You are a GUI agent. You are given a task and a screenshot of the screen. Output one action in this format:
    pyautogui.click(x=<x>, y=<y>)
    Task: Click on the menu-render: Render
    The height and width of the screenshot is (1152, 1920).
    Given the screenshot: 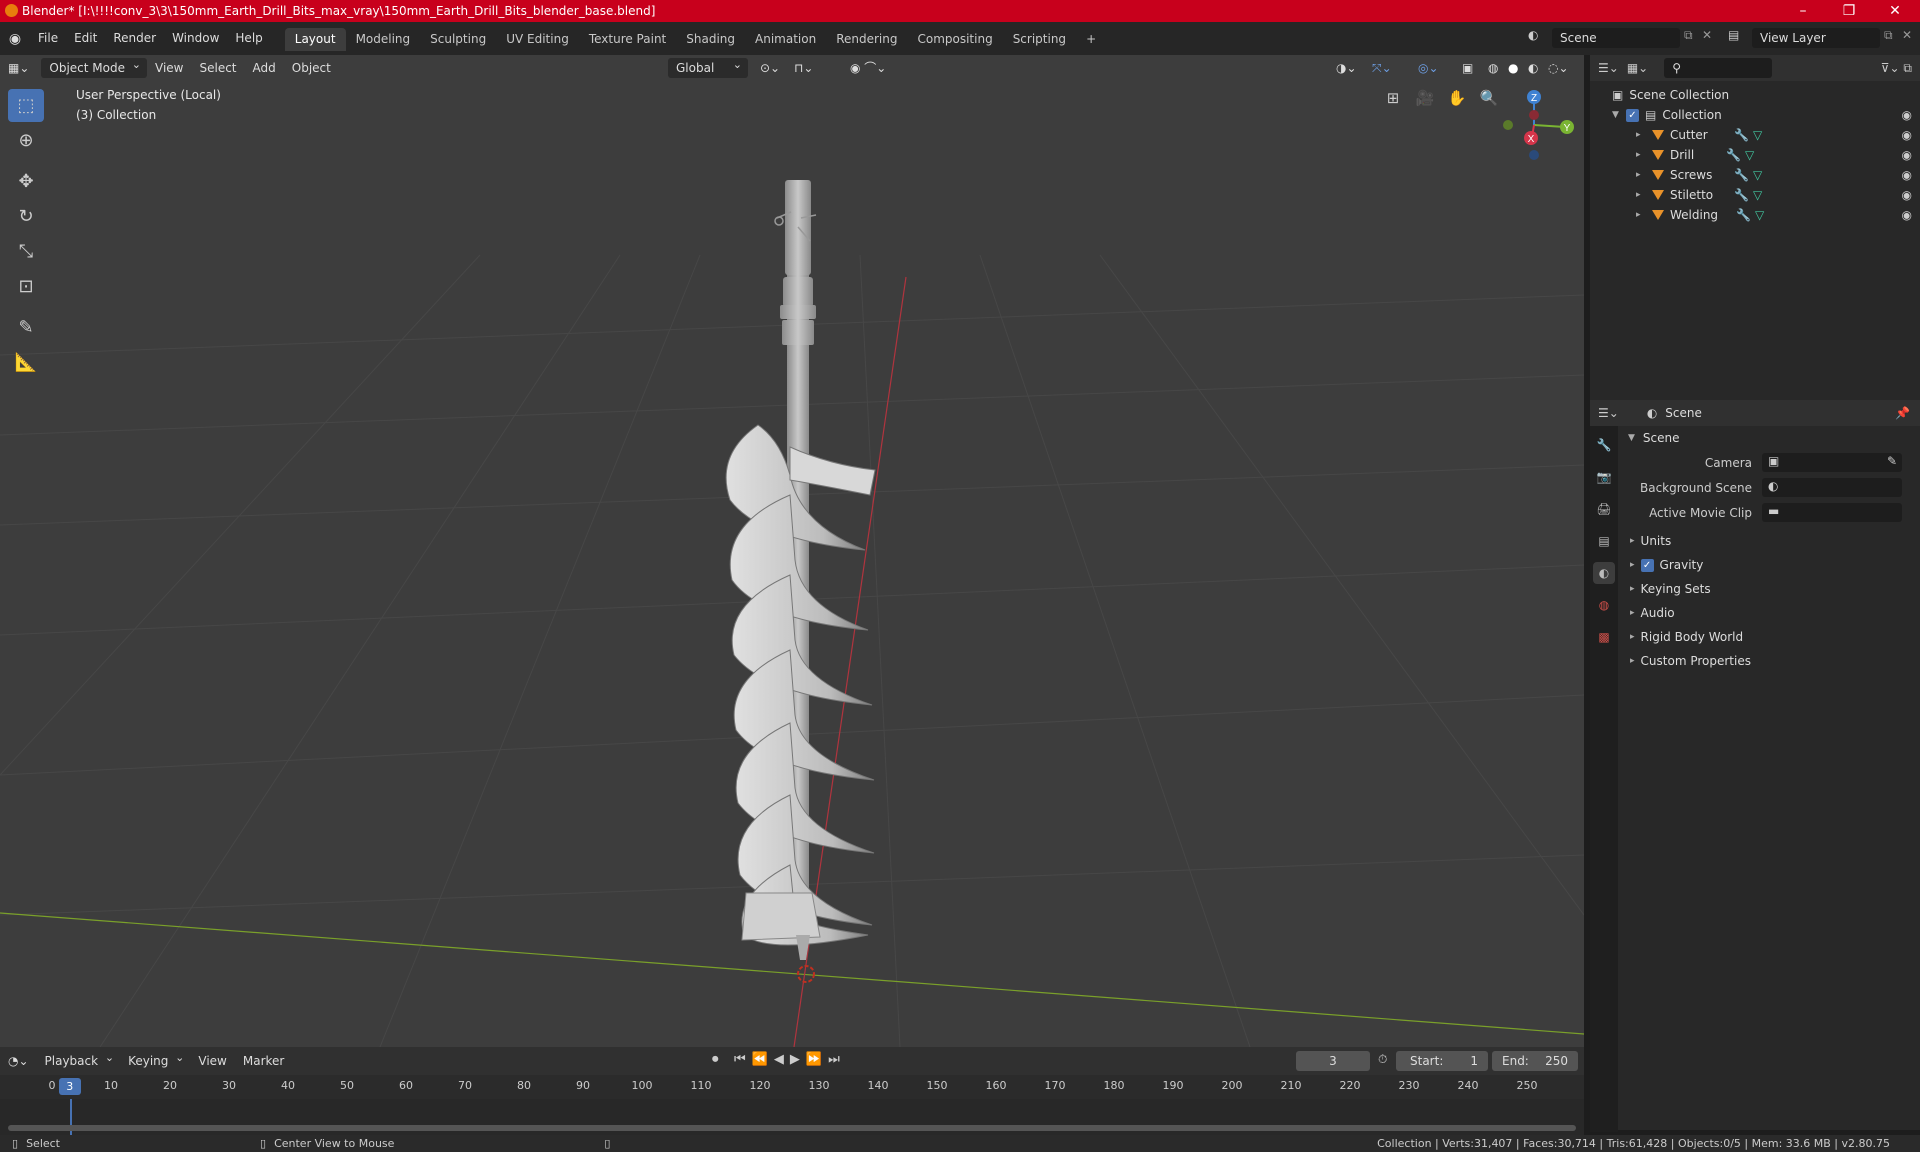 What is the action you would take?
    pyautogui.click(x=134, y=38)
    